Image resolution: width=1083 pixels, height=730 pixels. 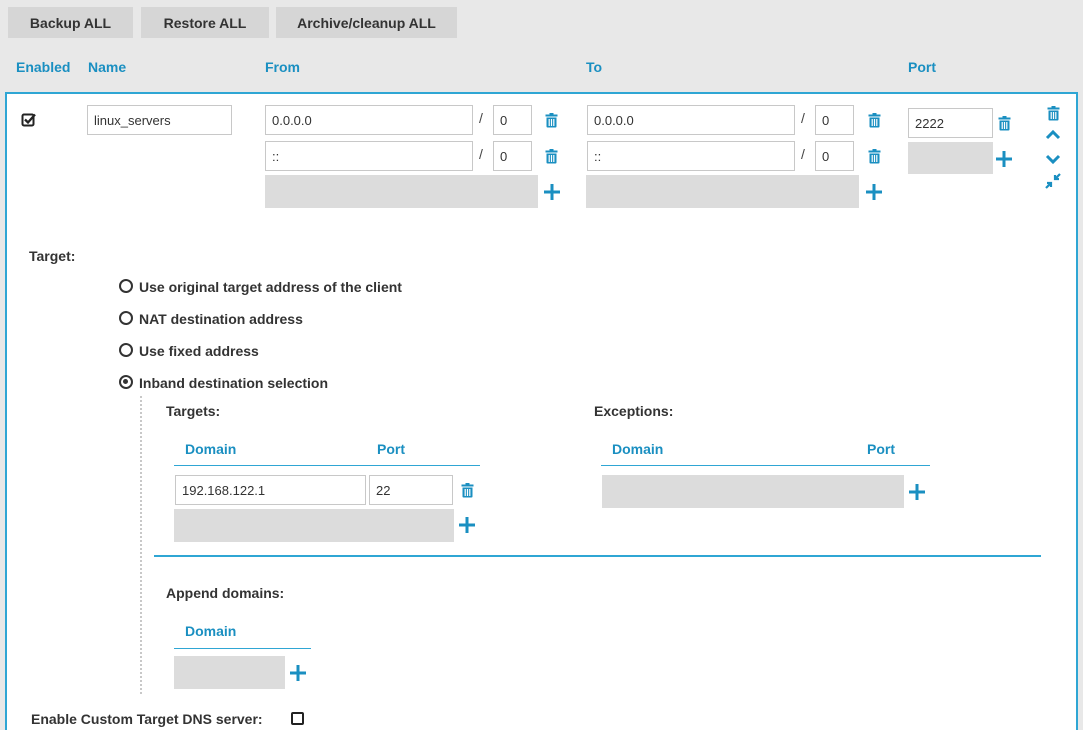 What do you see at coordinates (159, 120) in the screenshot?
I see `rule-name-input: linux_servers` at bounding box center [159, 120].